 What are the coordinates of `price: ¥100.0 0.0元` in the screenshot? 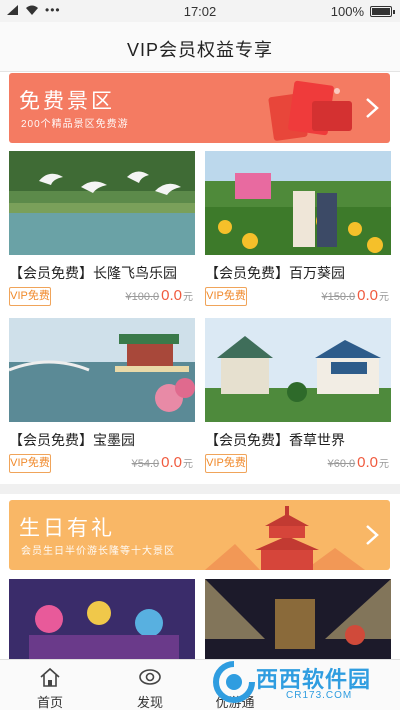 It's located at (159, 296).